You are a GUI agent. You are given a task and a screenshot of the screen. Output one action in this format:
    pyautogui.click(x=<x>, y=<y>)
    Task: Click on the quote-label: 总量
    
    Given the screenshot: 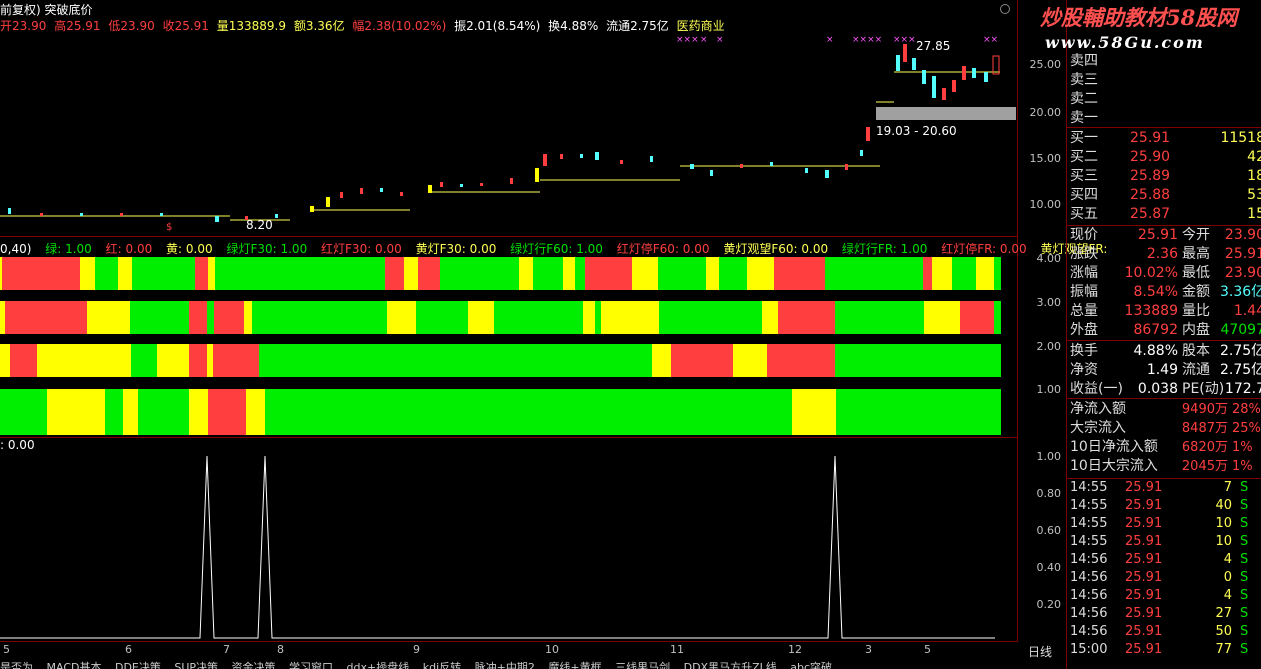 What is the action you would take?
    pyautogui.click(x=1084, y=311)
    